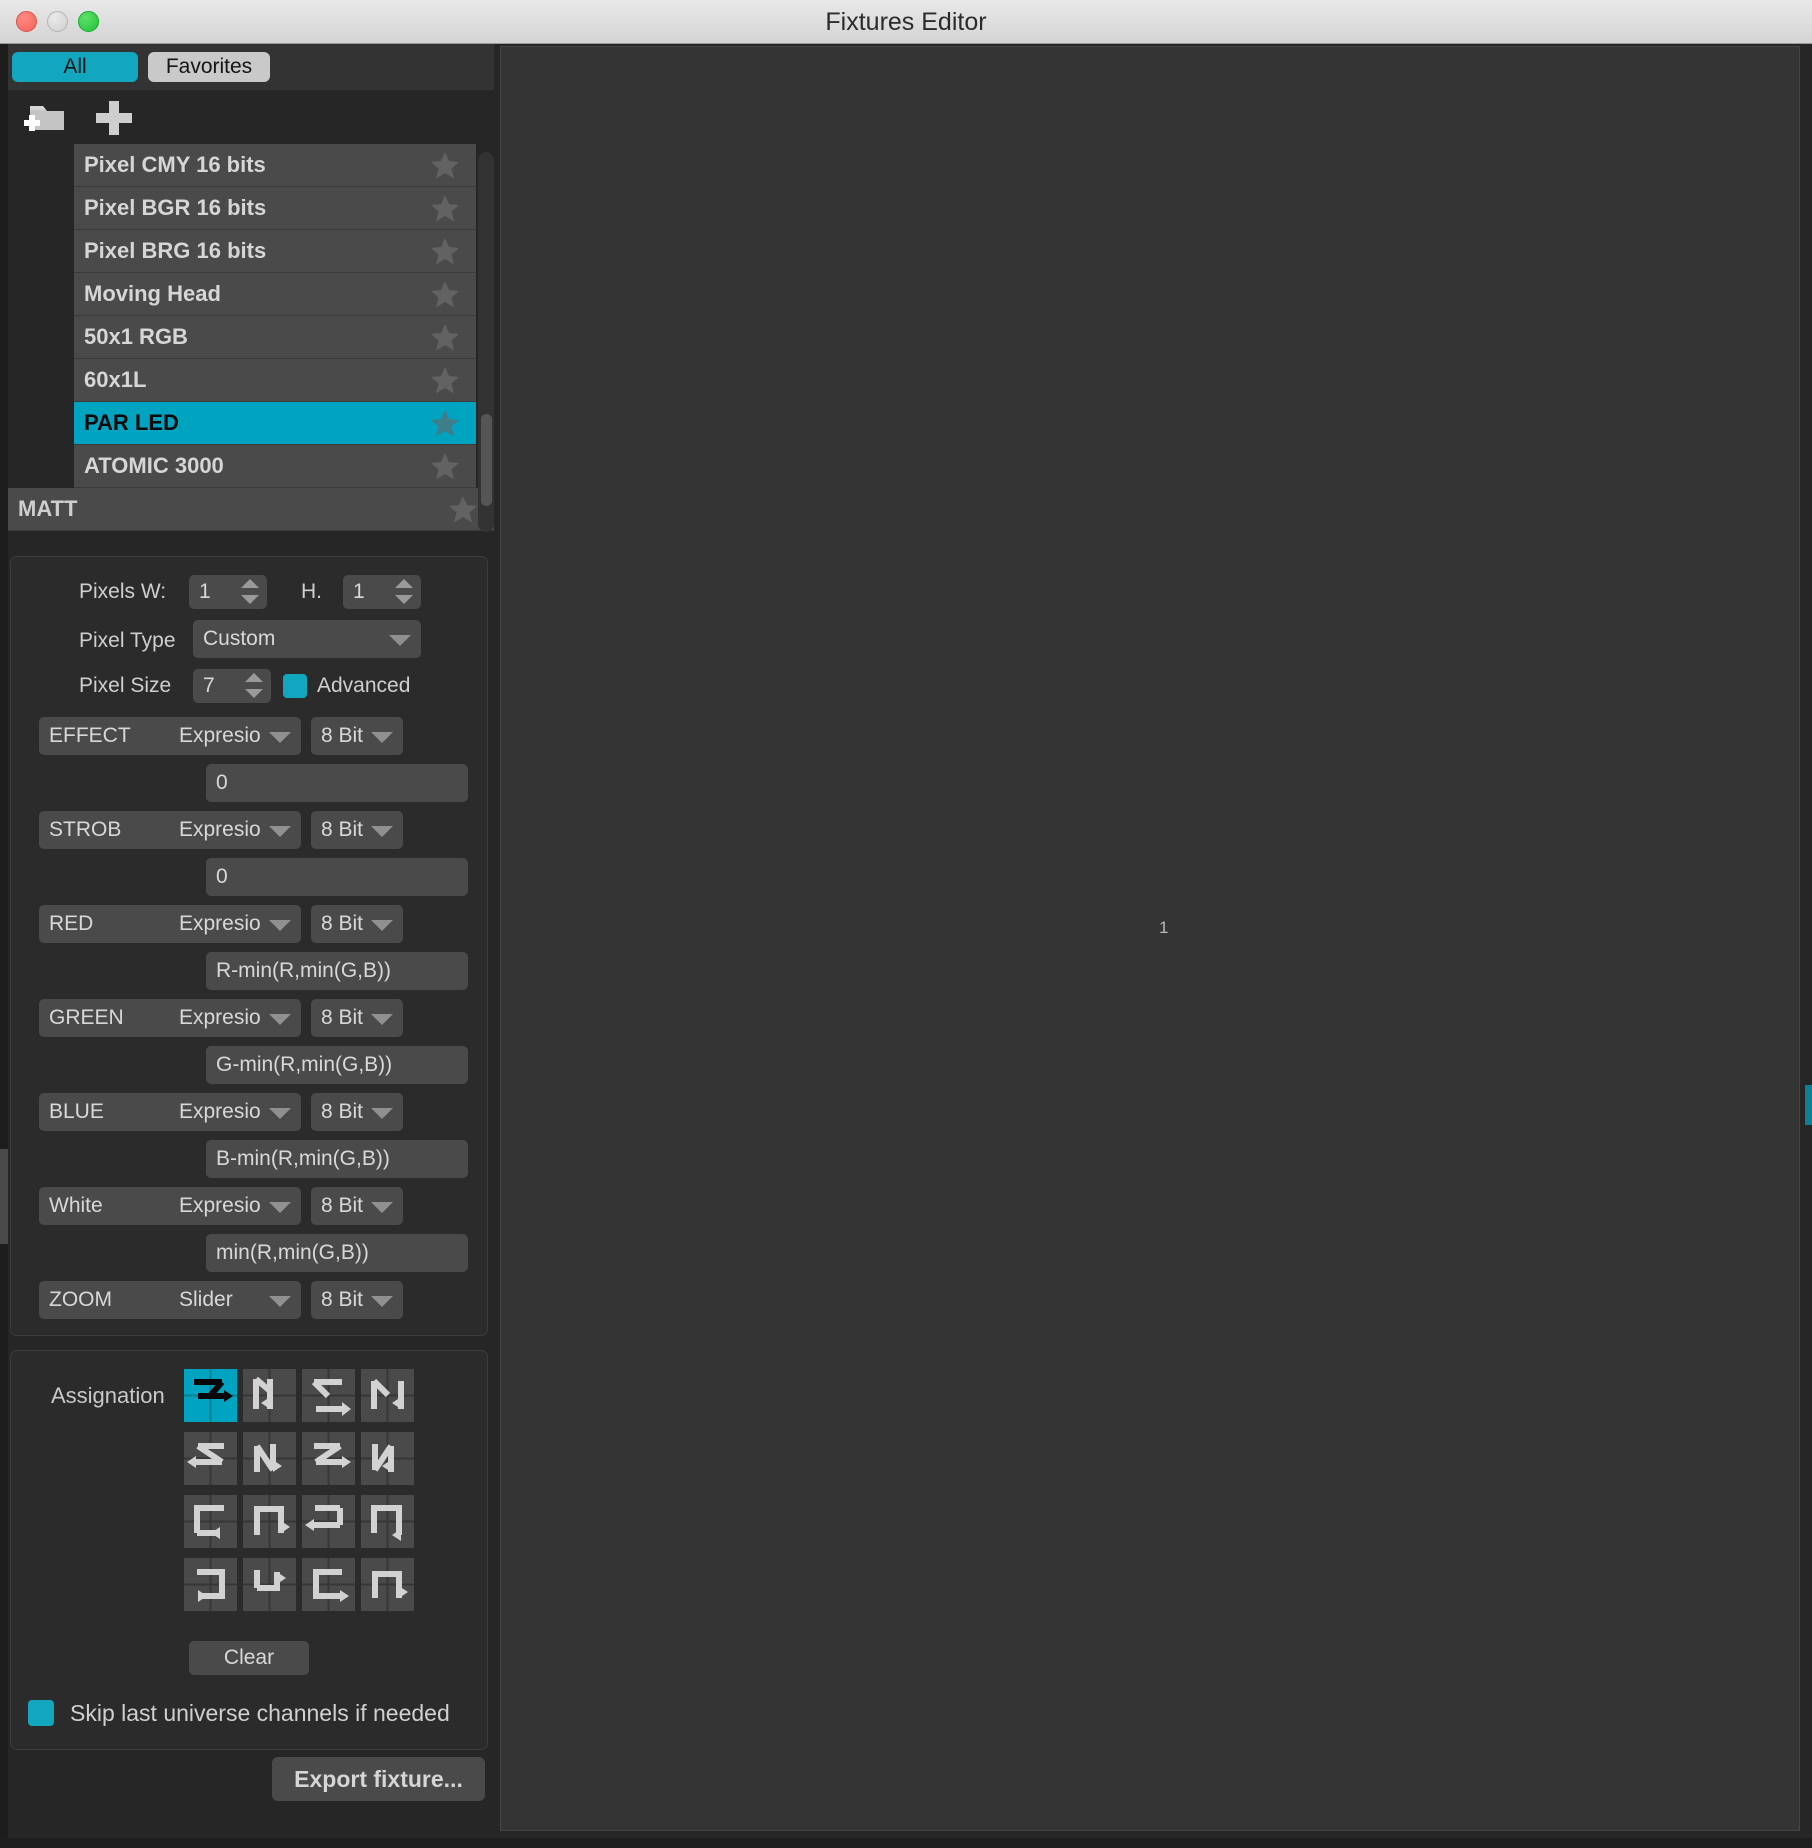 The height and width of the screenshot is (1848, 1812). What do you see at coordinates (275, 423) in the screenshot?
I see `fixture-list-item: PAR LED` at bounding box center [275, 423].